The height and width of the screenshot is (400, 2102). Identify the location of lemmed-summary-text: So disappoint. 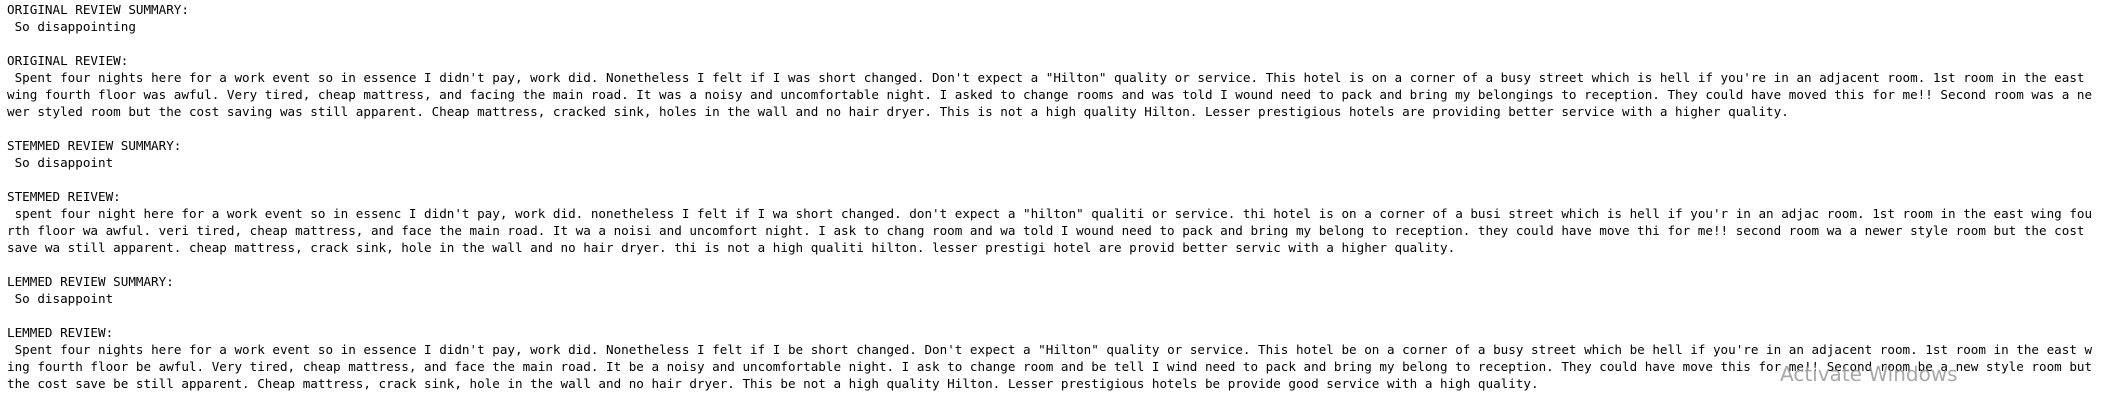
(60, 298).